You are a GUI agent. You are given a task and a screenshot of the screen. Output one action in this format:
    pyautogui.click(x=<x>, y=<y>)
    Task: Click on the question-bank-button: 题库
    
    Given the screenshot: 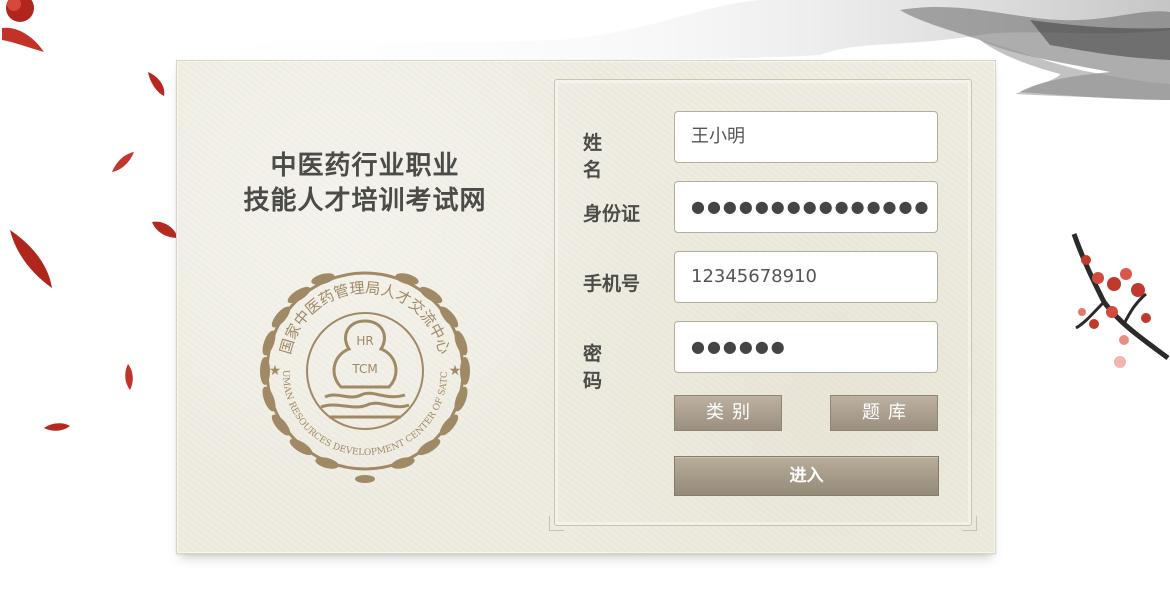 What is the action you would take?
    pyautogui.click(x=884, y=413)
    